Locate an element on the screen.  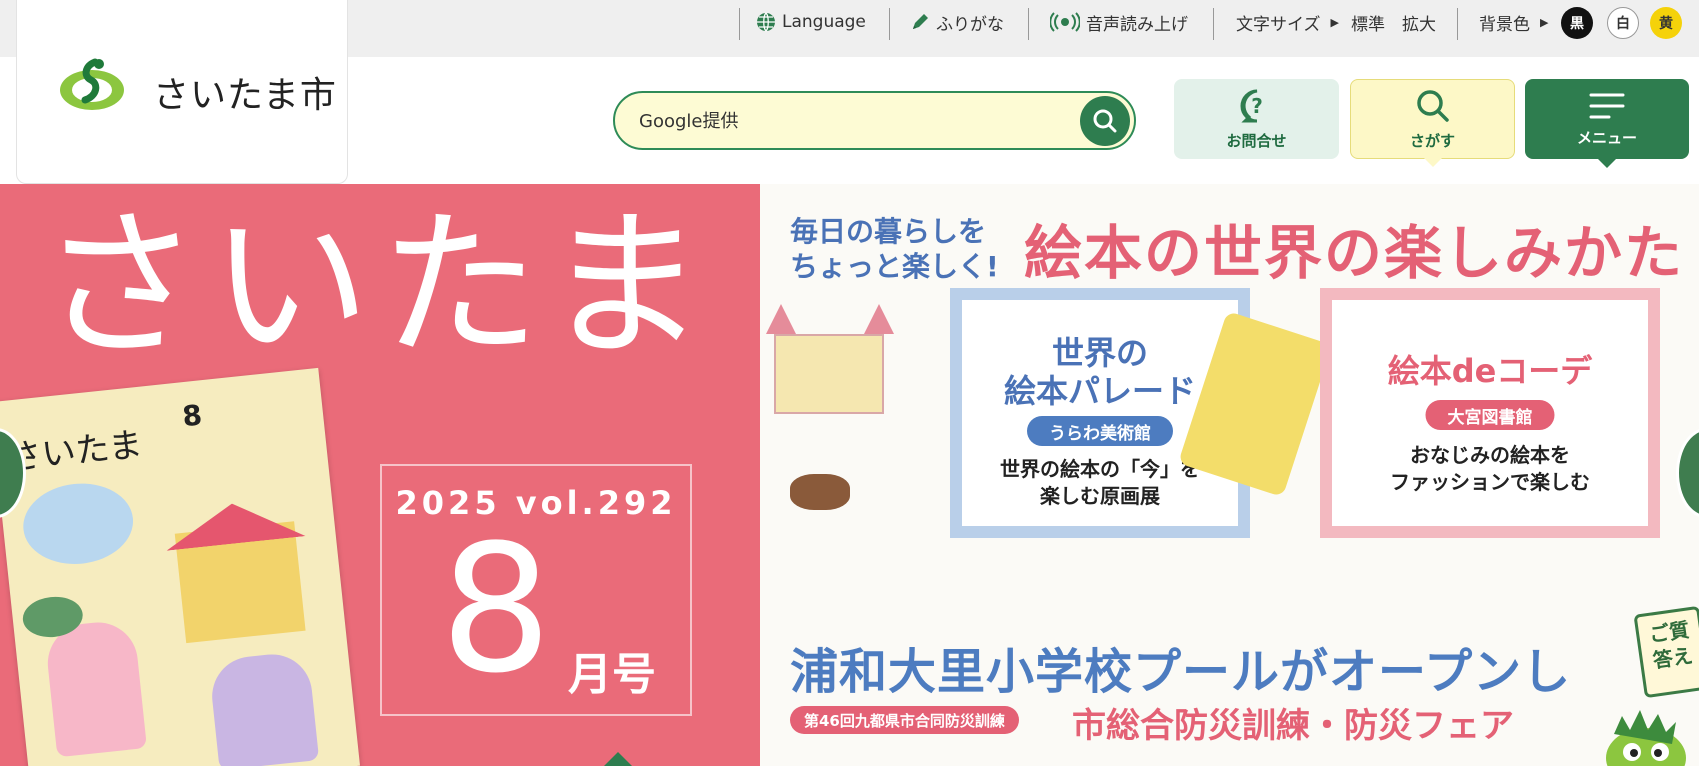
background-yellow-label: 黄 is located at coordinates (1666, 24).